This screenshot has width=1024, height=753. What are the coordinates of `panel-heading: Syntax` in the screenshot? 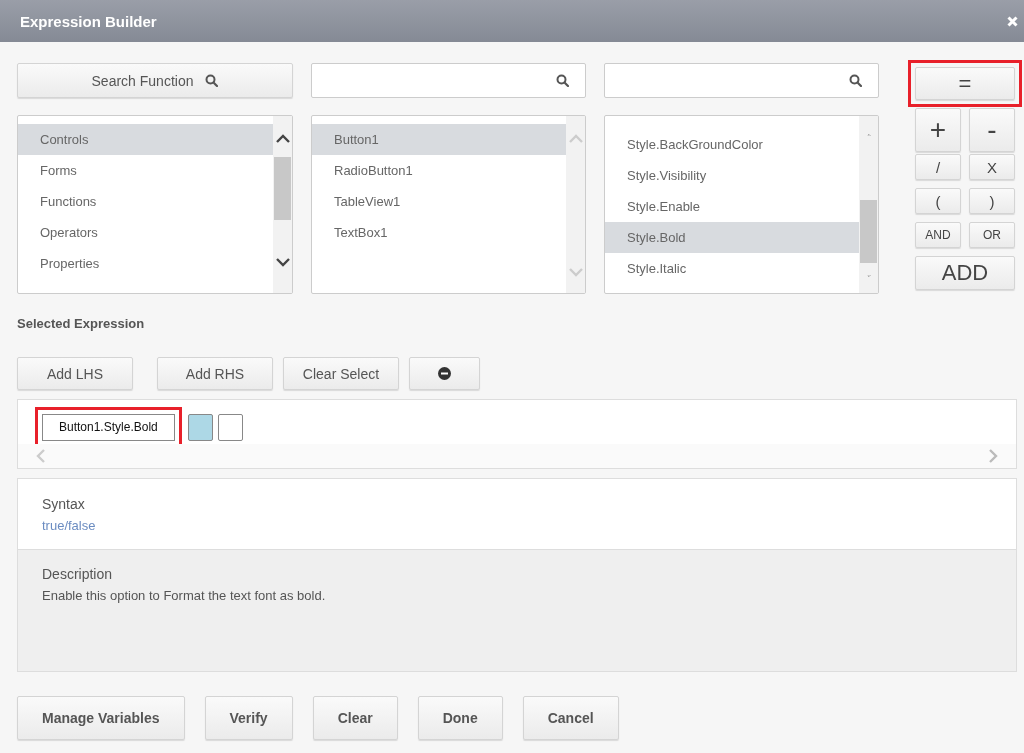 It's located at (64, 504).